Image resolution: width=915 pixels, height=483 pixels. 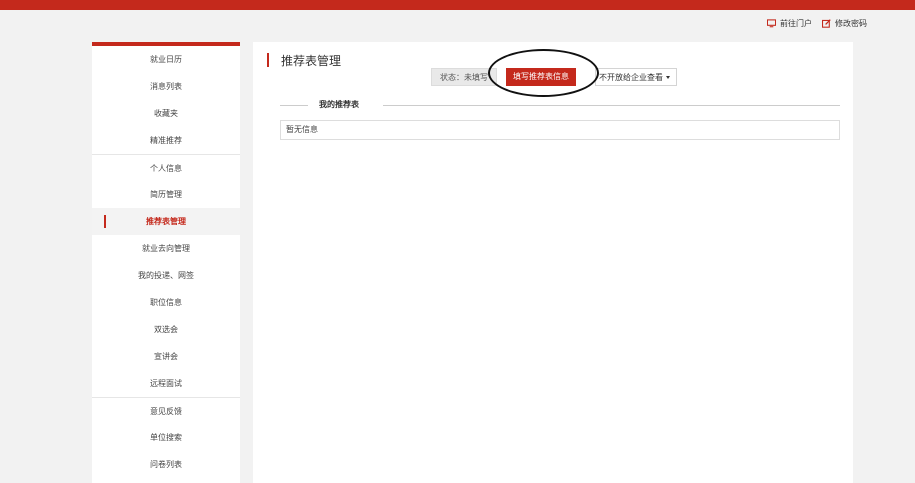 What do you see at coordinates (166, 410) in the screenshot?
I see `sidebar-item-feedback: 意见反馈` at bounding box center [166, 410].